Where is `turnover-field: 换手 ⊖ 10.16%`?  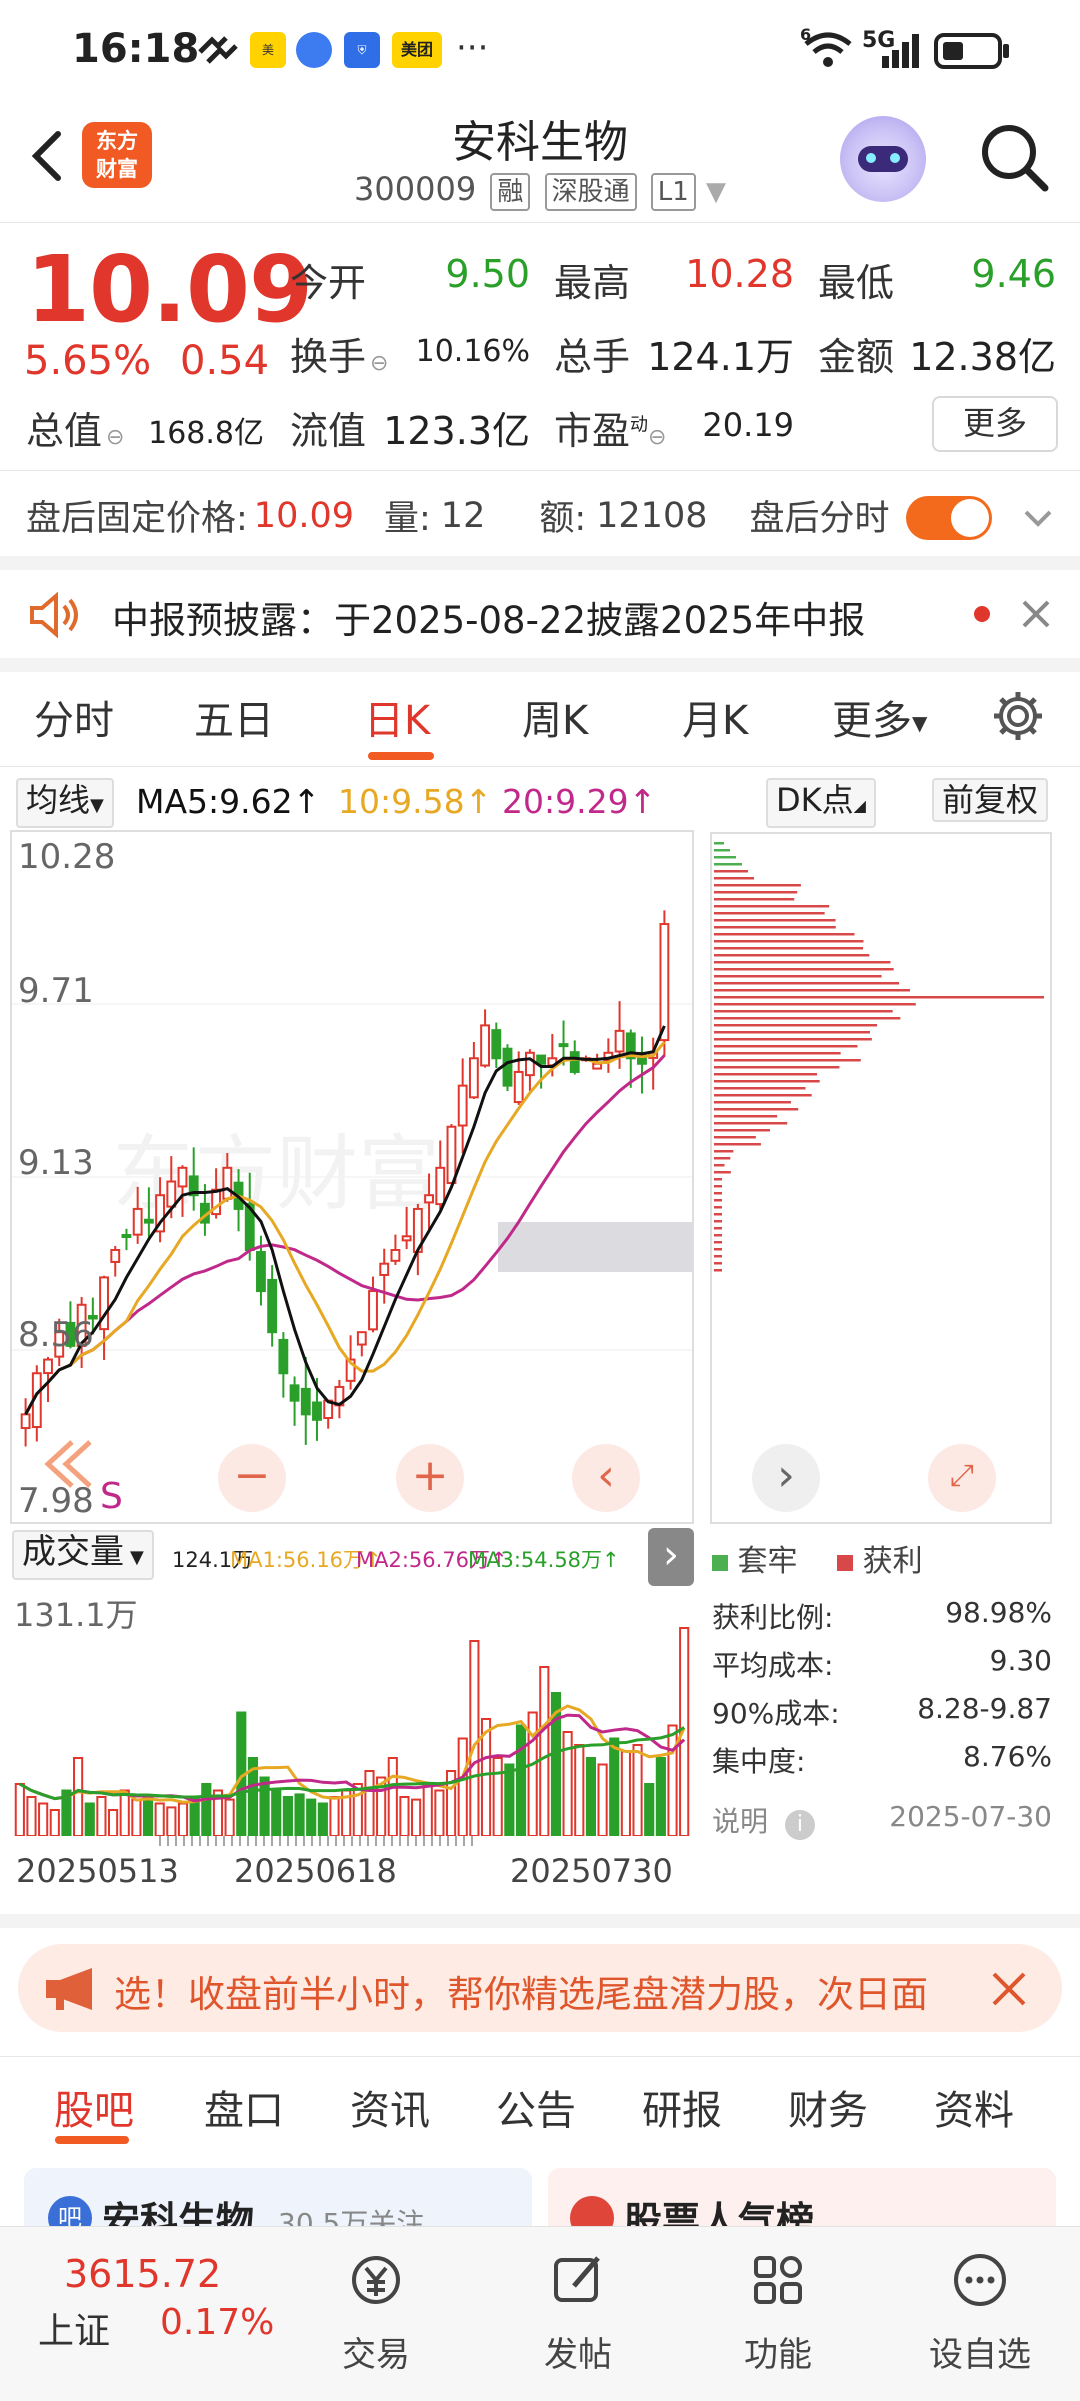 turnover-field: 换手 ⊖ 10.16% is located at coordinates (410, 356).